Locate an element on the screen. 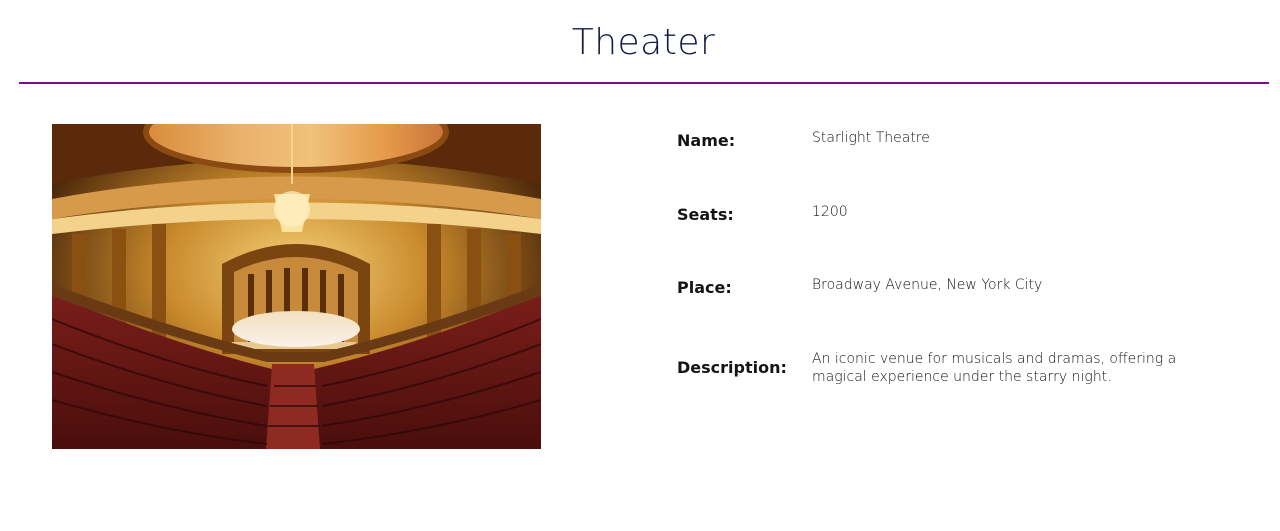  place-label: Place: is located at coordinates (704, 287).